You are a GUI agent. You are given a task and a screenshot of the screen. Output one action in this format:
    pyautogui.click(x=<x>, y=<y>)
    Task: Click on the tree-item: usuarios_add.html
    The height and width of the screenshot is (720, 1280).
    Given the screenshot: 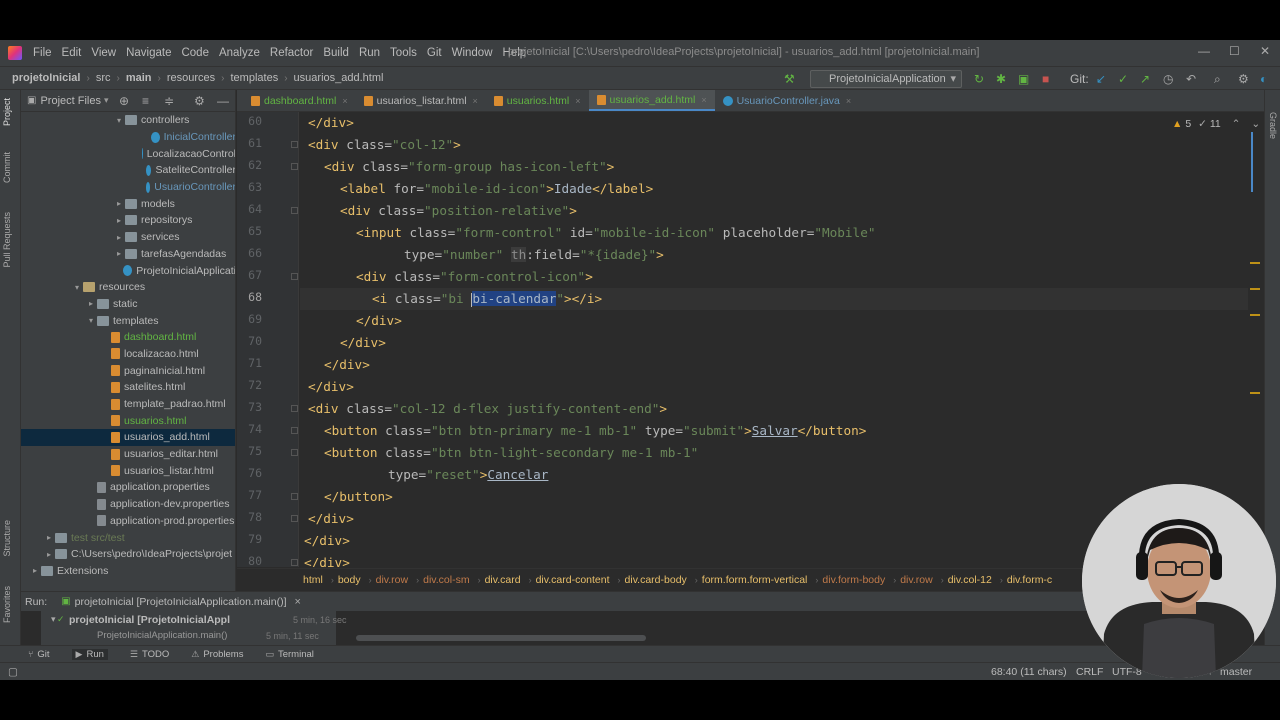 What is the action you would take?
    pyautogui.click(x=128, y=437)
    